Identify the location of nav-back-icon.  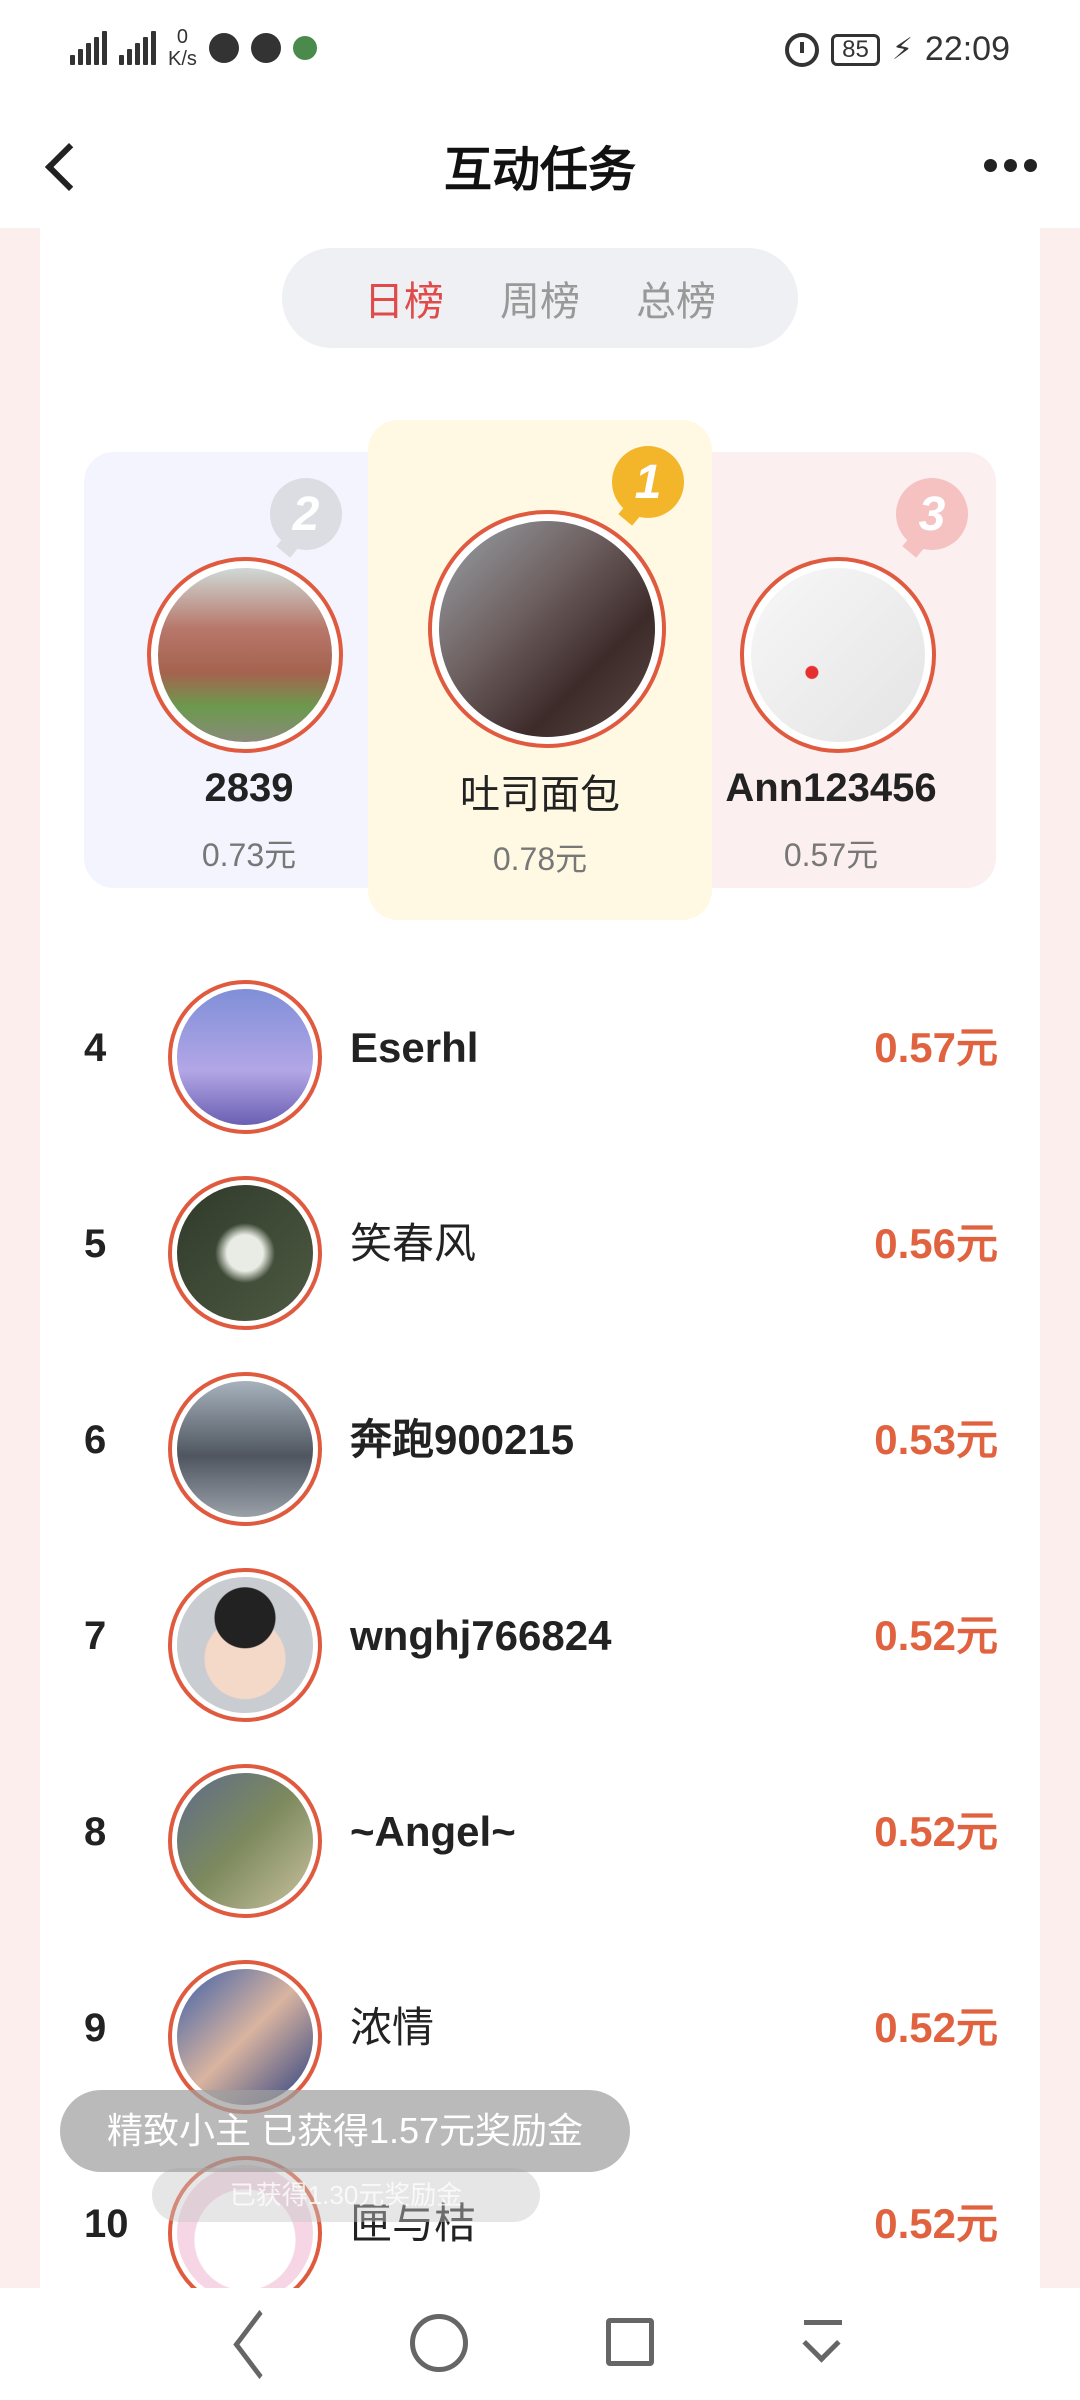
(255, 2343).